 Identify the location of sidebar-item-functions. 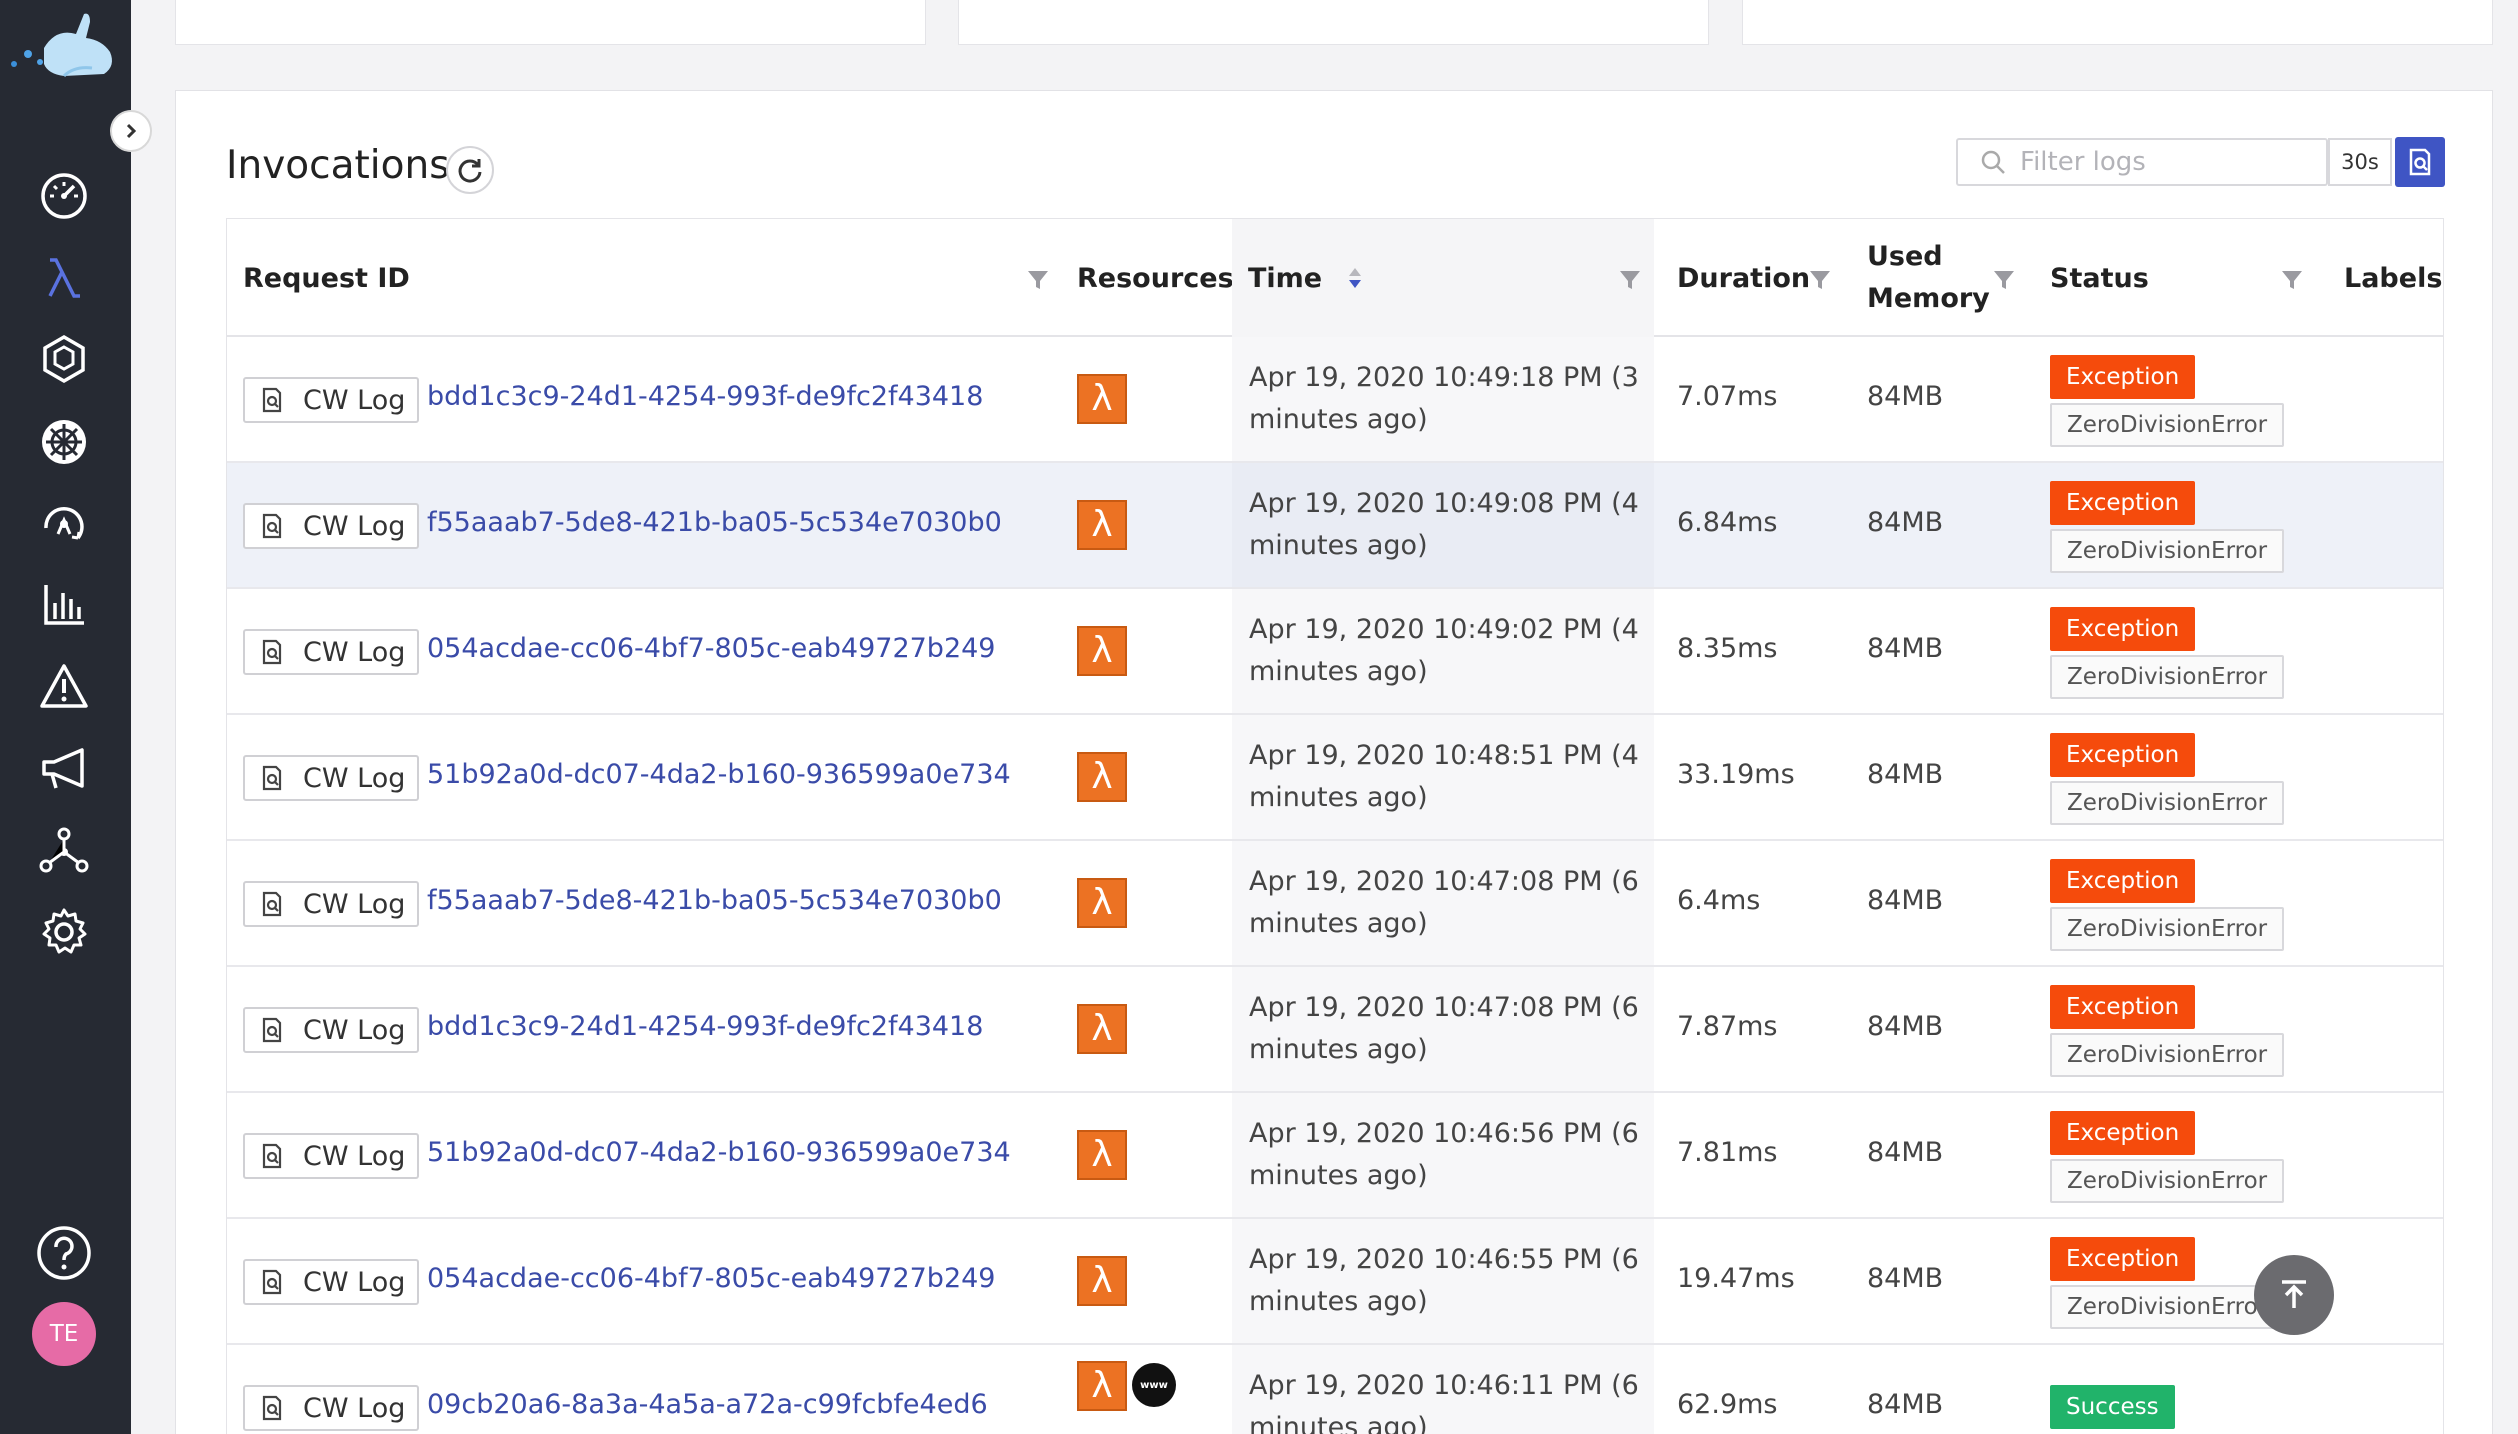
(64, 278).